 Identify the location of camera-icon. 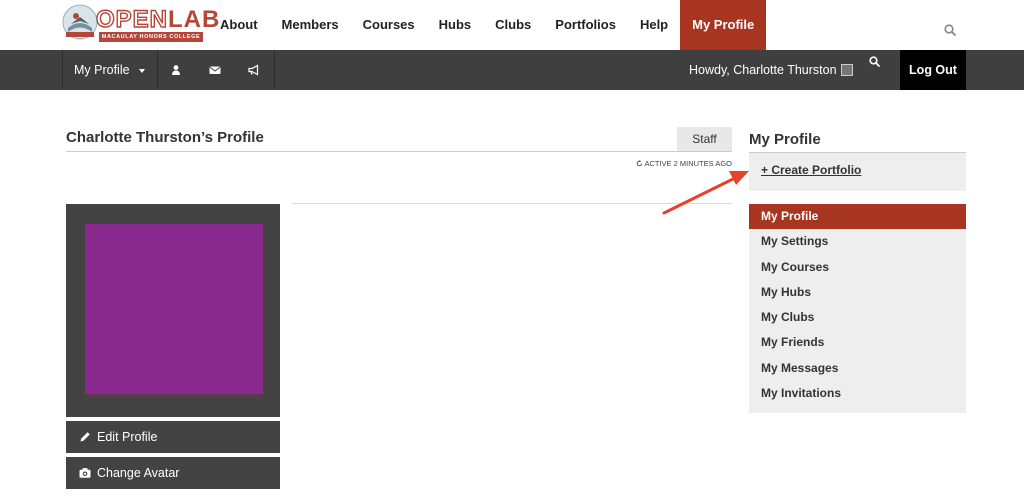
(85, 473).